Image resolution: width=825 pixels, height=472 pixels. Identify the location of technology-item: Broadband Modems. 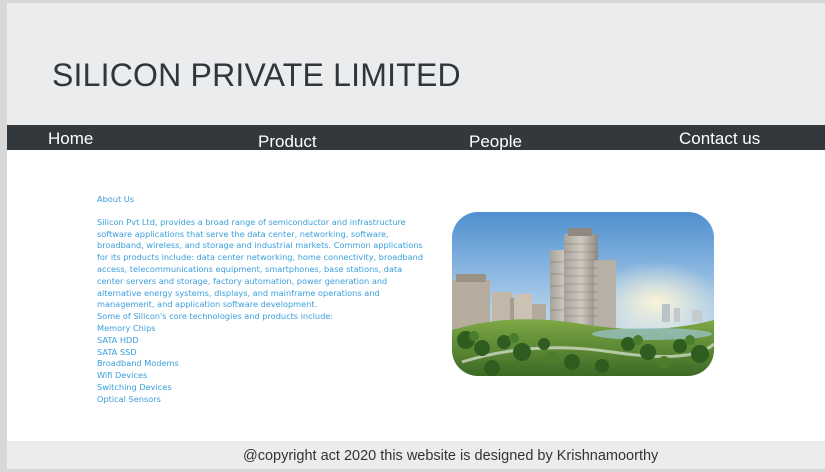
(138, 363).